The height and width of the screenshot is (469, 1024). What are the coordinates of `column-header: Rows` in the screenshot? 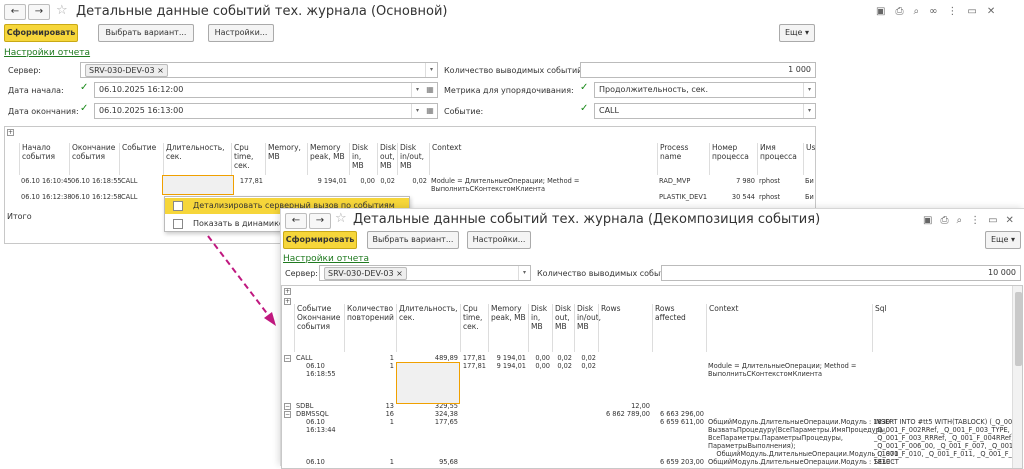 It's located at (625, 328).